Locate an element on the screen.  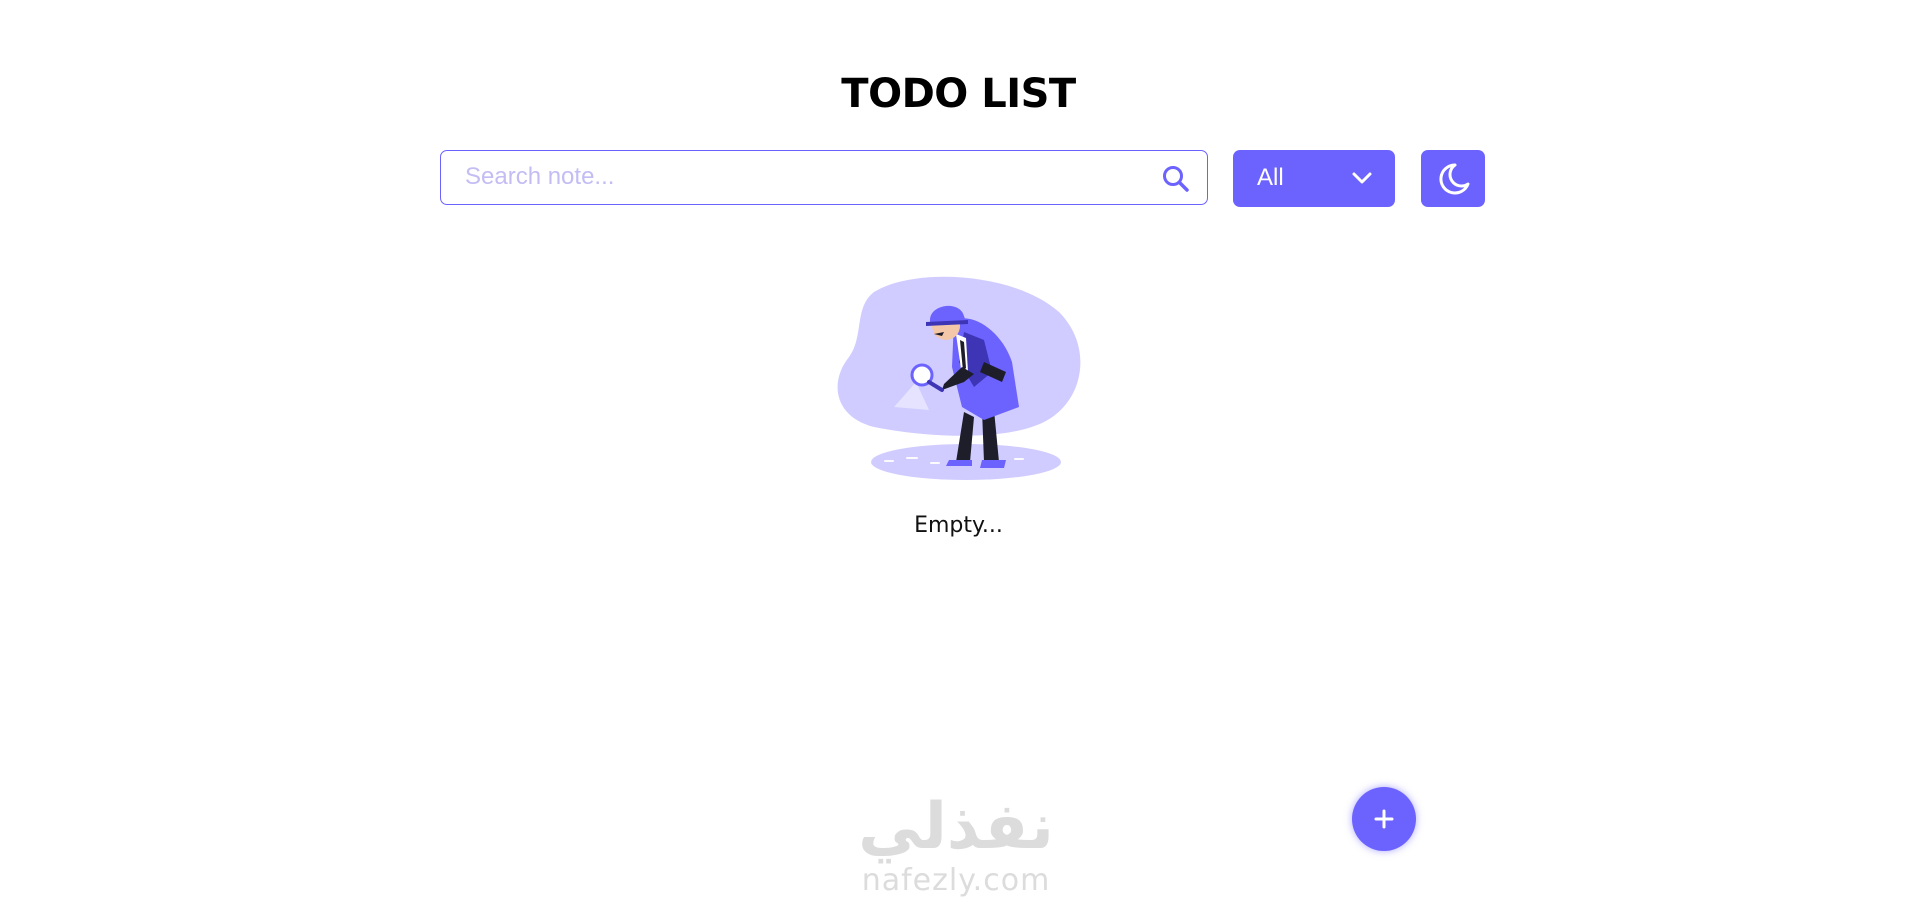
watermark-logo: نفذلي nafezly.com is located at coordinates (956, 849).